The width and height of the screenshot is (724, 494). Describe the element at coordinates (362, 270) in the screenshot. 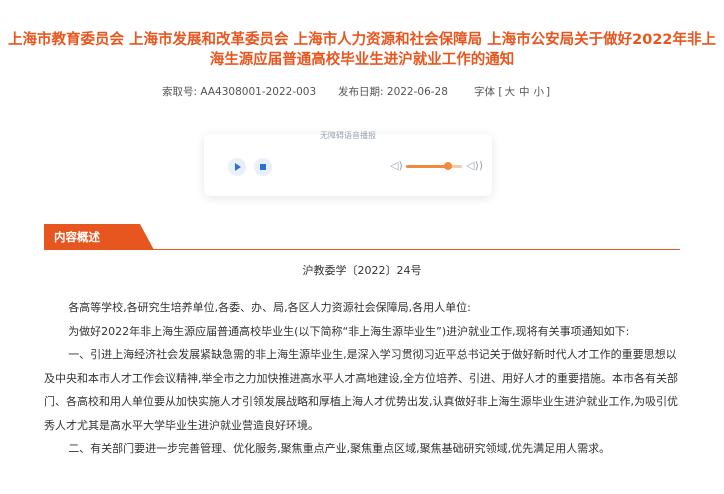

I see `document-number: 沪教委学〔2022〕24号` at that location.